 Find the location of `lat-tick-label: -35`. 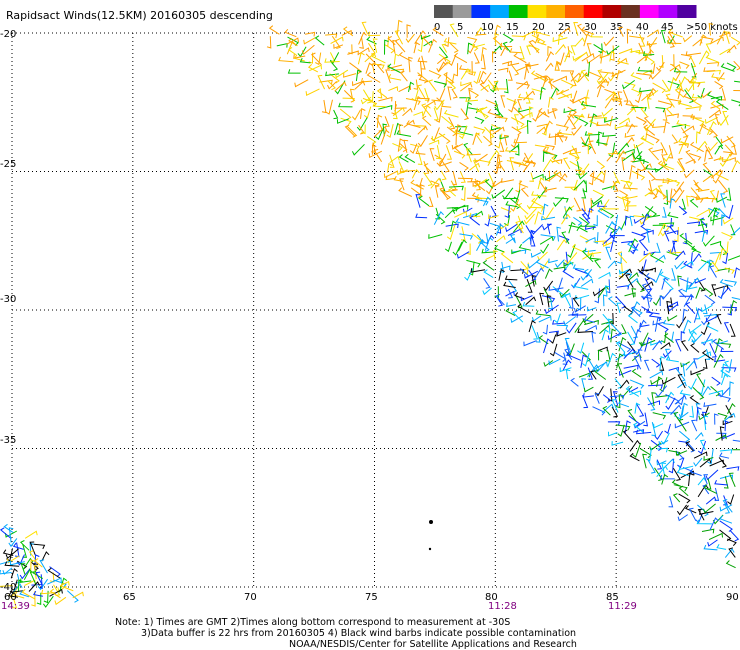

lat-tick-label: -35 is located at coordinates (8, 440).